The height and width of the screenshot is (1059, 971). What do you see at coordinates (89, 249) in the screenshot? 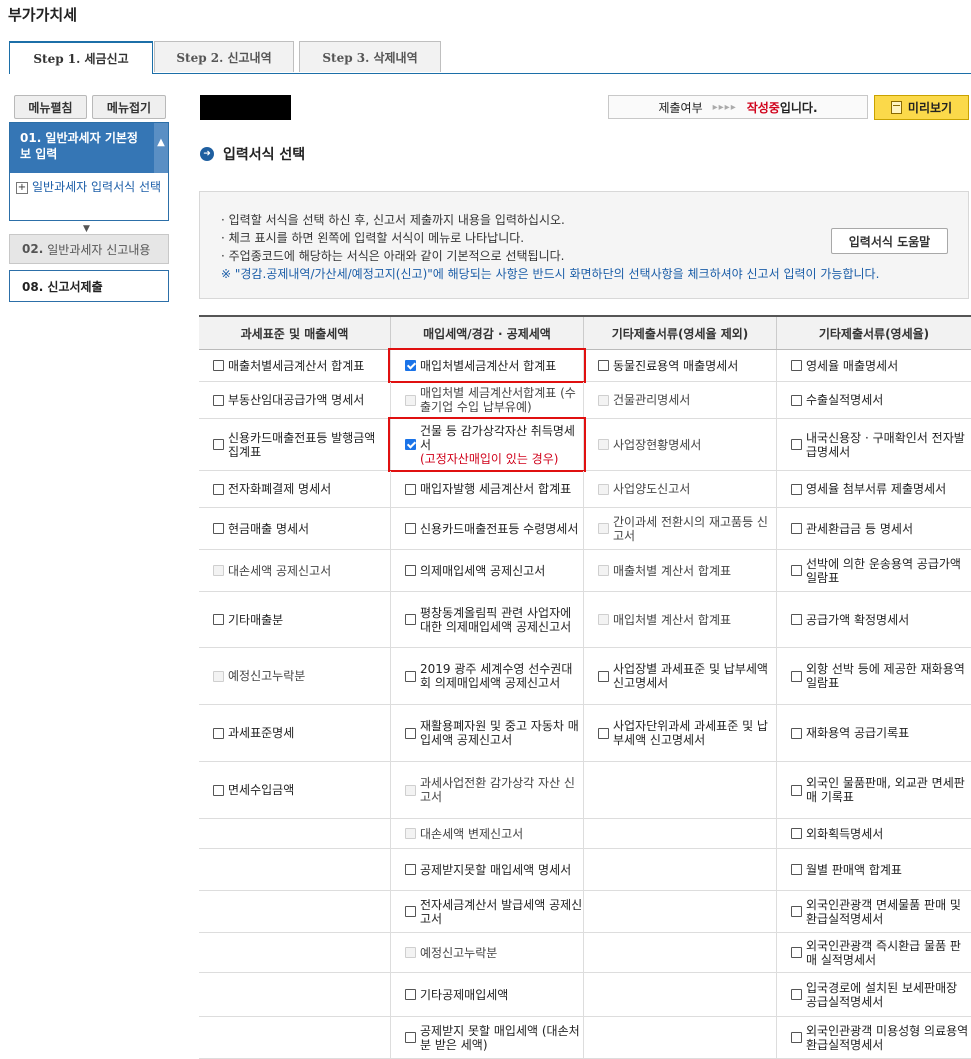
I see `sidebar-section-report: 02. 일반과세자 신고내용` at bounding box center [89, 249].